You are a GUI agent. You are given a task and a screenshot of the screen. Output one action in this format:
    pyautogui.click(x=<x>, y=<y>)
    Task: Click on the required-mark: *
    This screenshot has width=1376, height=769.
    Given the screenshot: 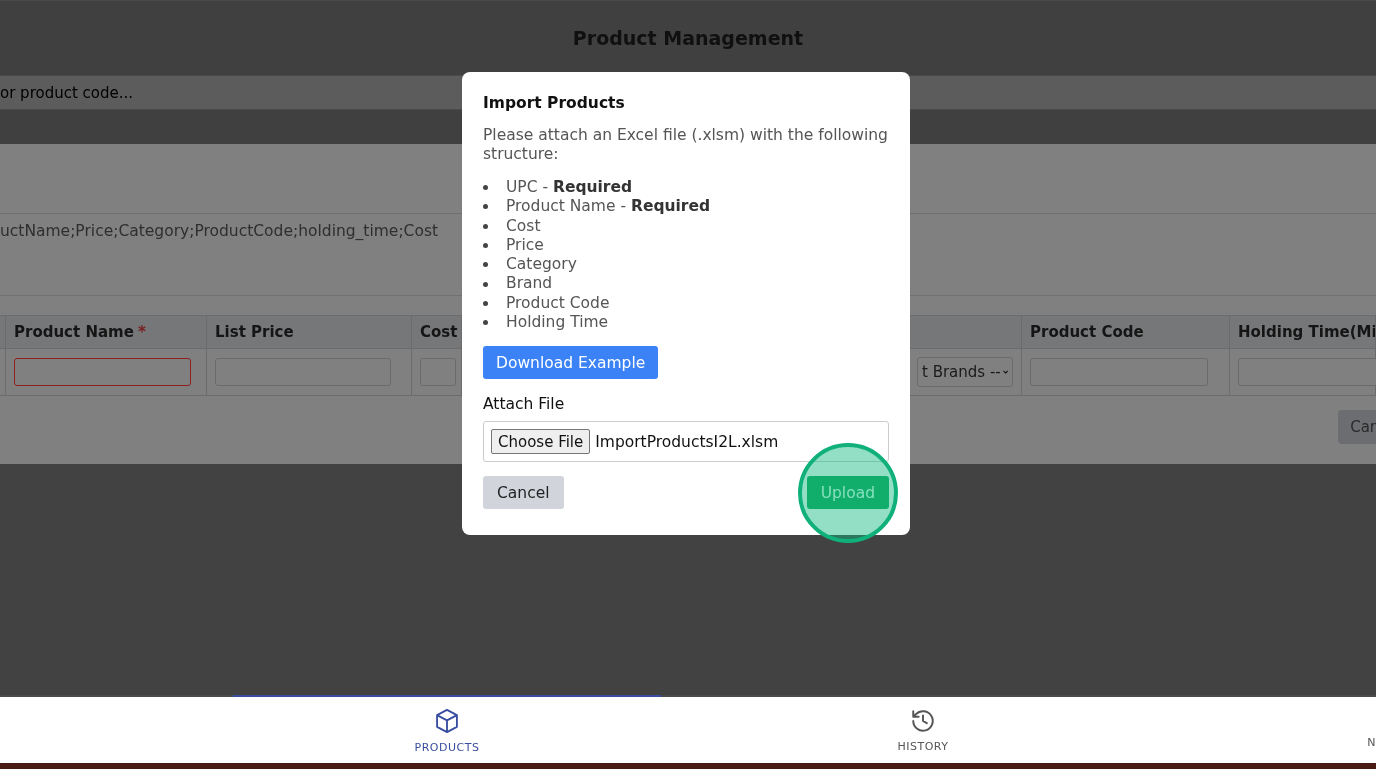 What is the action you would take?
    pyautogui.click(x=141, y=332)
    